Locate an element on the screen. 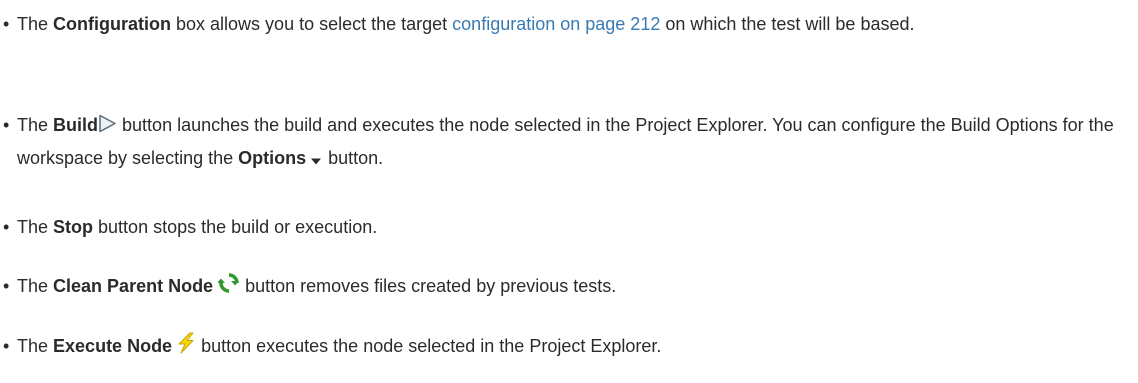 The image size is (1138, 383). options-term: Options is located at coordinates (272, 158).